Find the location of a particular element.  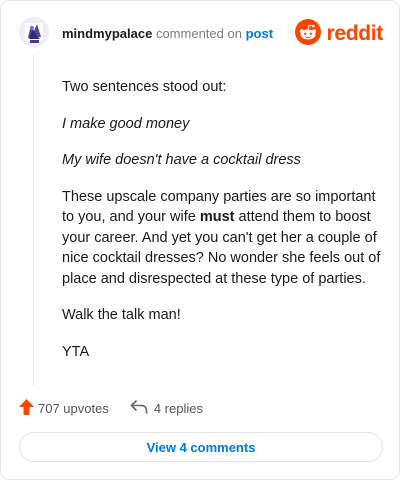

comment-header: mindmypalace commented on post reddit is located at coordinates (201, 33).